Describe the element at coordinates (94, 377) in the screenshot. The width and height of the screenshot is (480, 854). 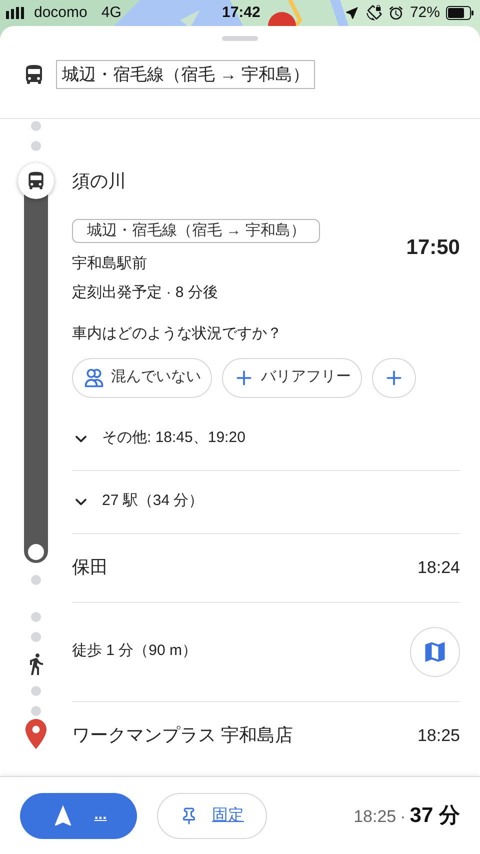
I see `people-icon` at that location.